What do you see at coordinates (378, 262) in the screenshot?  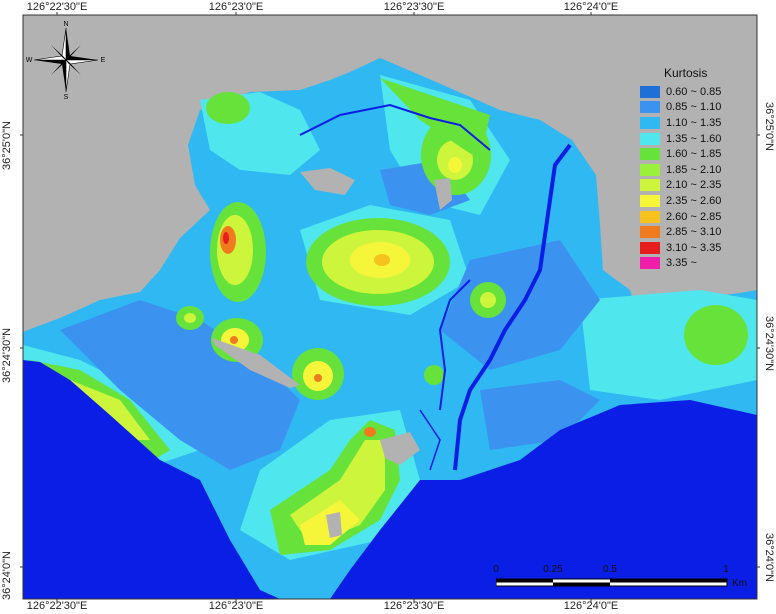 I see `hotspot-center` at bounding box center [378, 262].